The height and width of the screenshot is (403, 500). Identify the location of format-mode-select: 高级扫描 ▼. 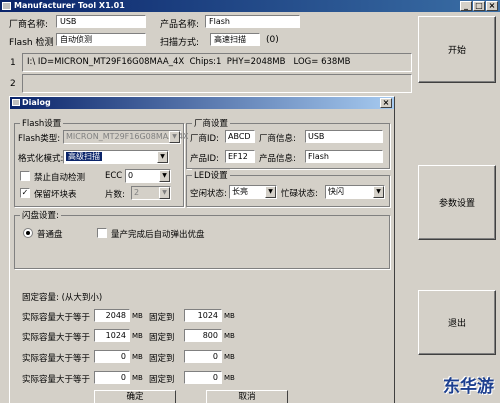
(116, 157).